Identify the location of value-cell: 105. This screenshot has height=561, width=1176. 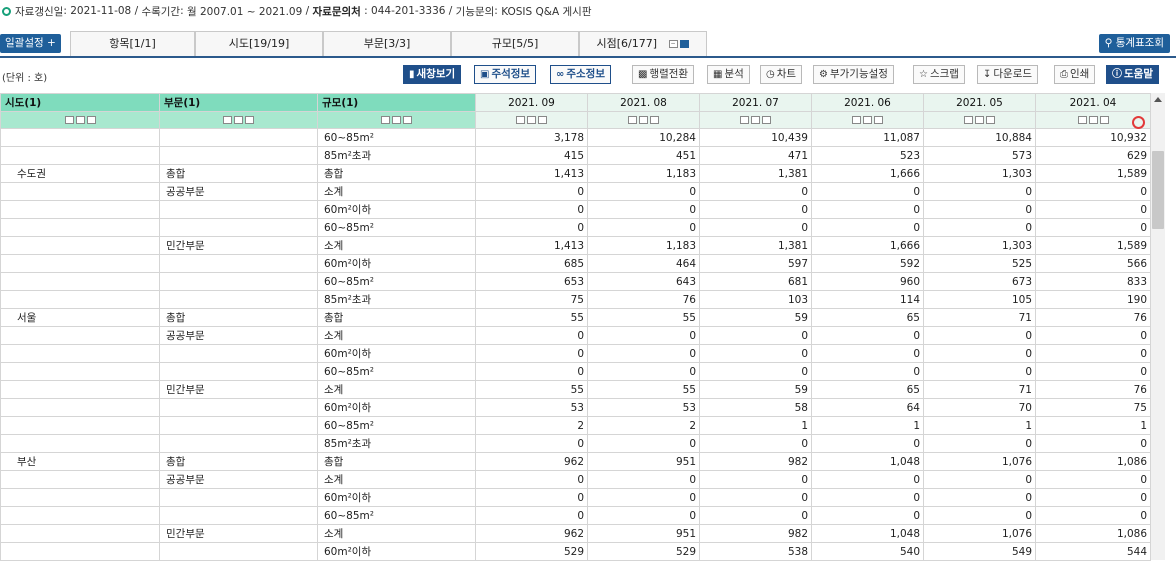
(979, 299).